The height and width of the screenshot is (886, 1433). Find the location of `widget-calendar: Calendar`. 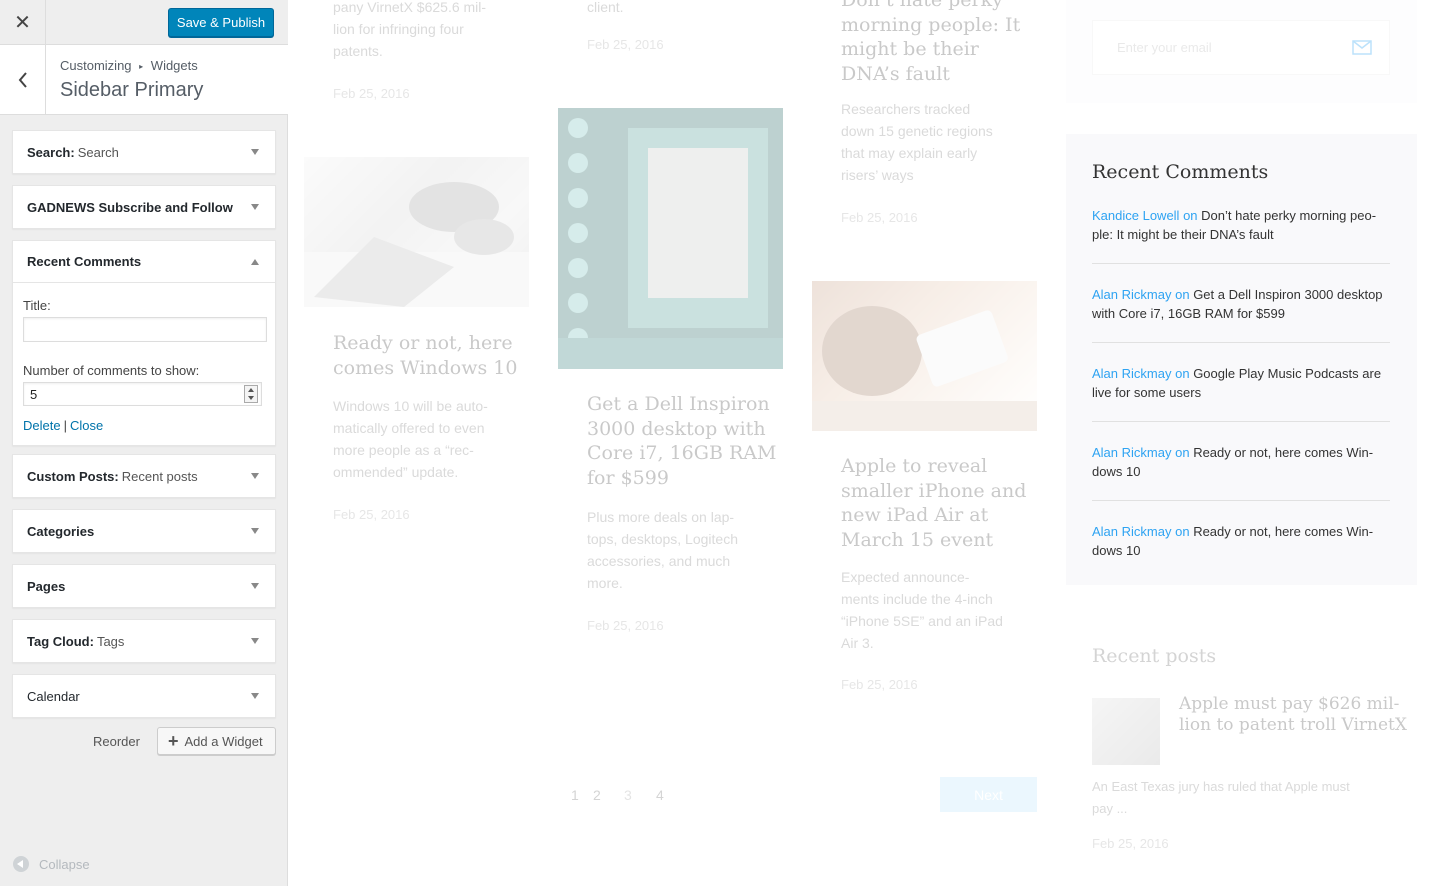

widget-calendar: Calendar is located at coordinates (144, 696).